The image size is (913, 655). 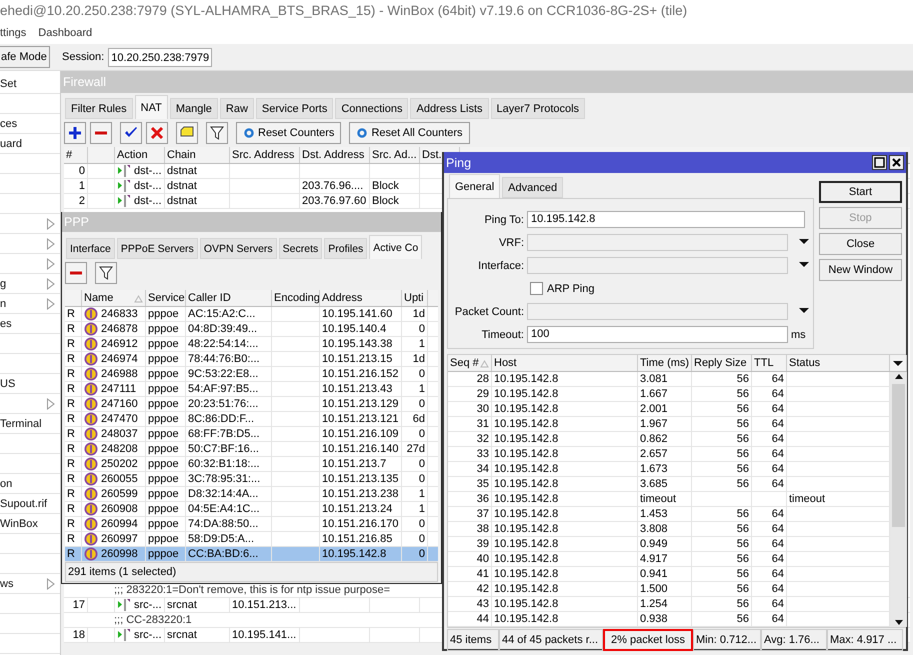 What do you see at coordinates (432, 155) in the screenshot?
I see `column-header: Dst.` at bounding box center [432, 155].